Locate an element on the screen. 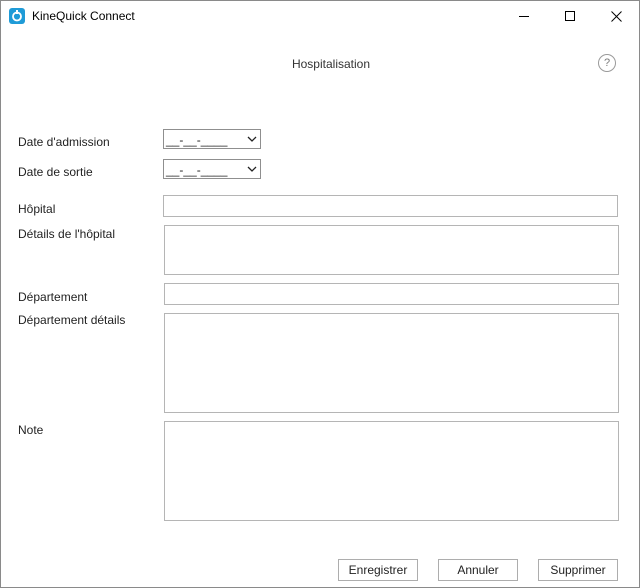  note-textarea is located at coordinates (391, 471).